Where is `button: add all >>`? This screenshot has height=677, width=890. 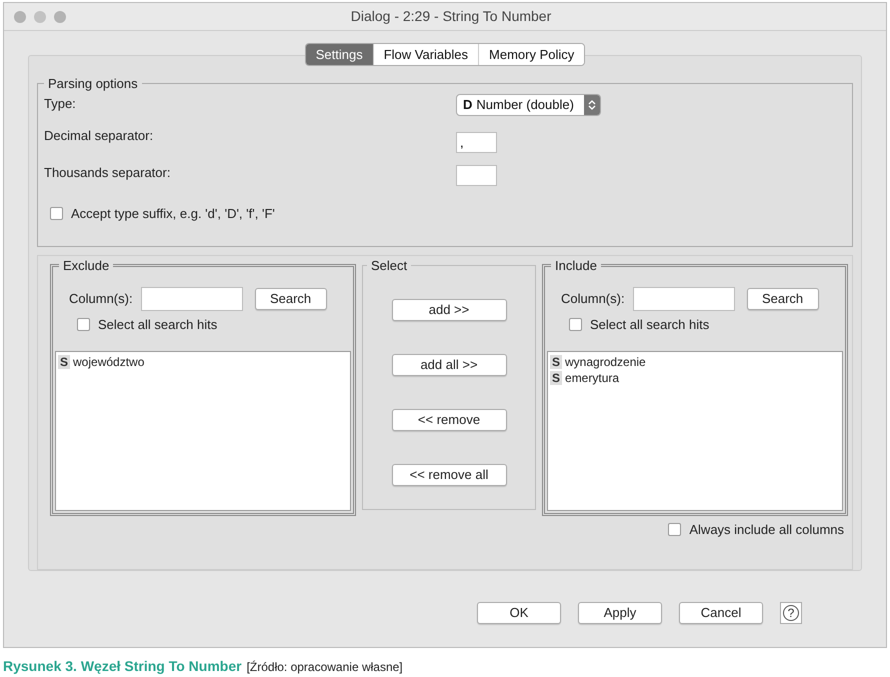
button: add all >> is located at coordinates (449, 365).